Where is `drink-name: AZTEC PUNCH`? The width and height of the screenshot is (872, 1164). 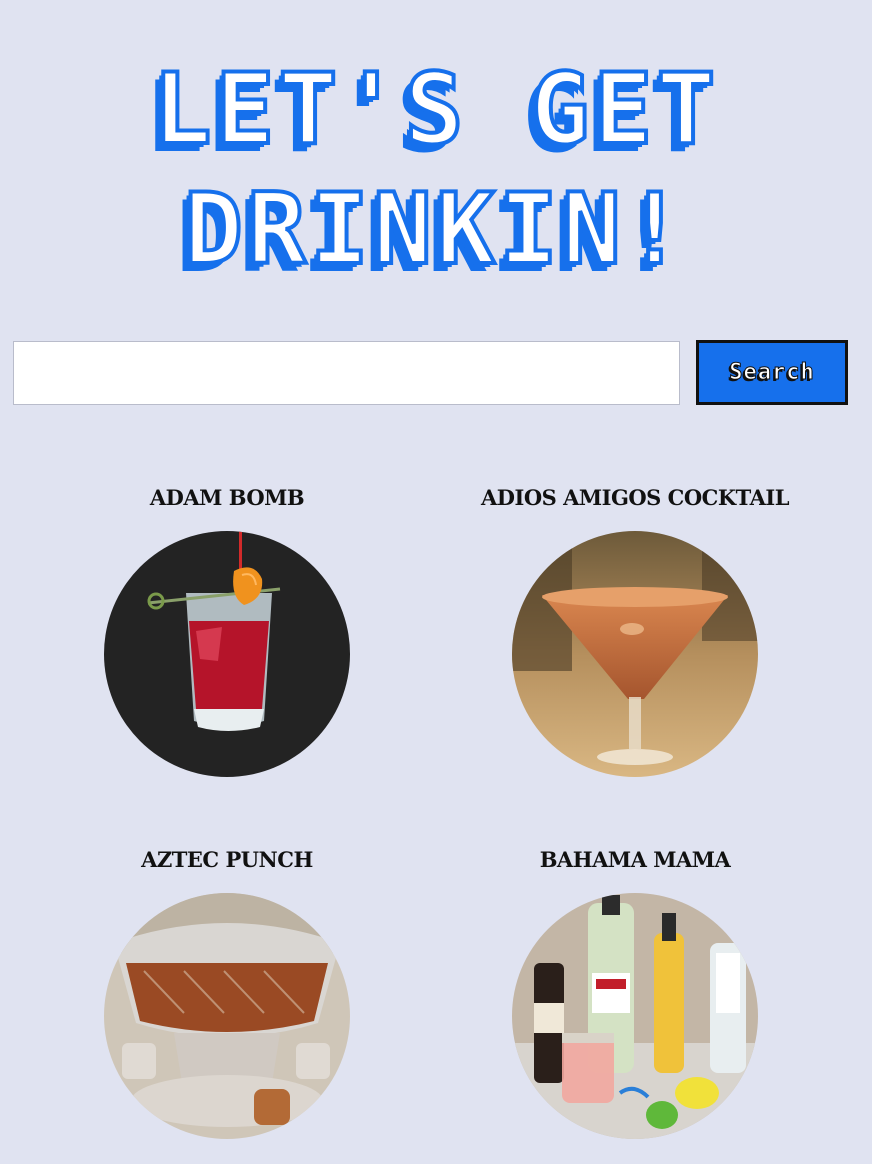
drink-name: AZTEC PUNCH is located at coordinates (227, 860).